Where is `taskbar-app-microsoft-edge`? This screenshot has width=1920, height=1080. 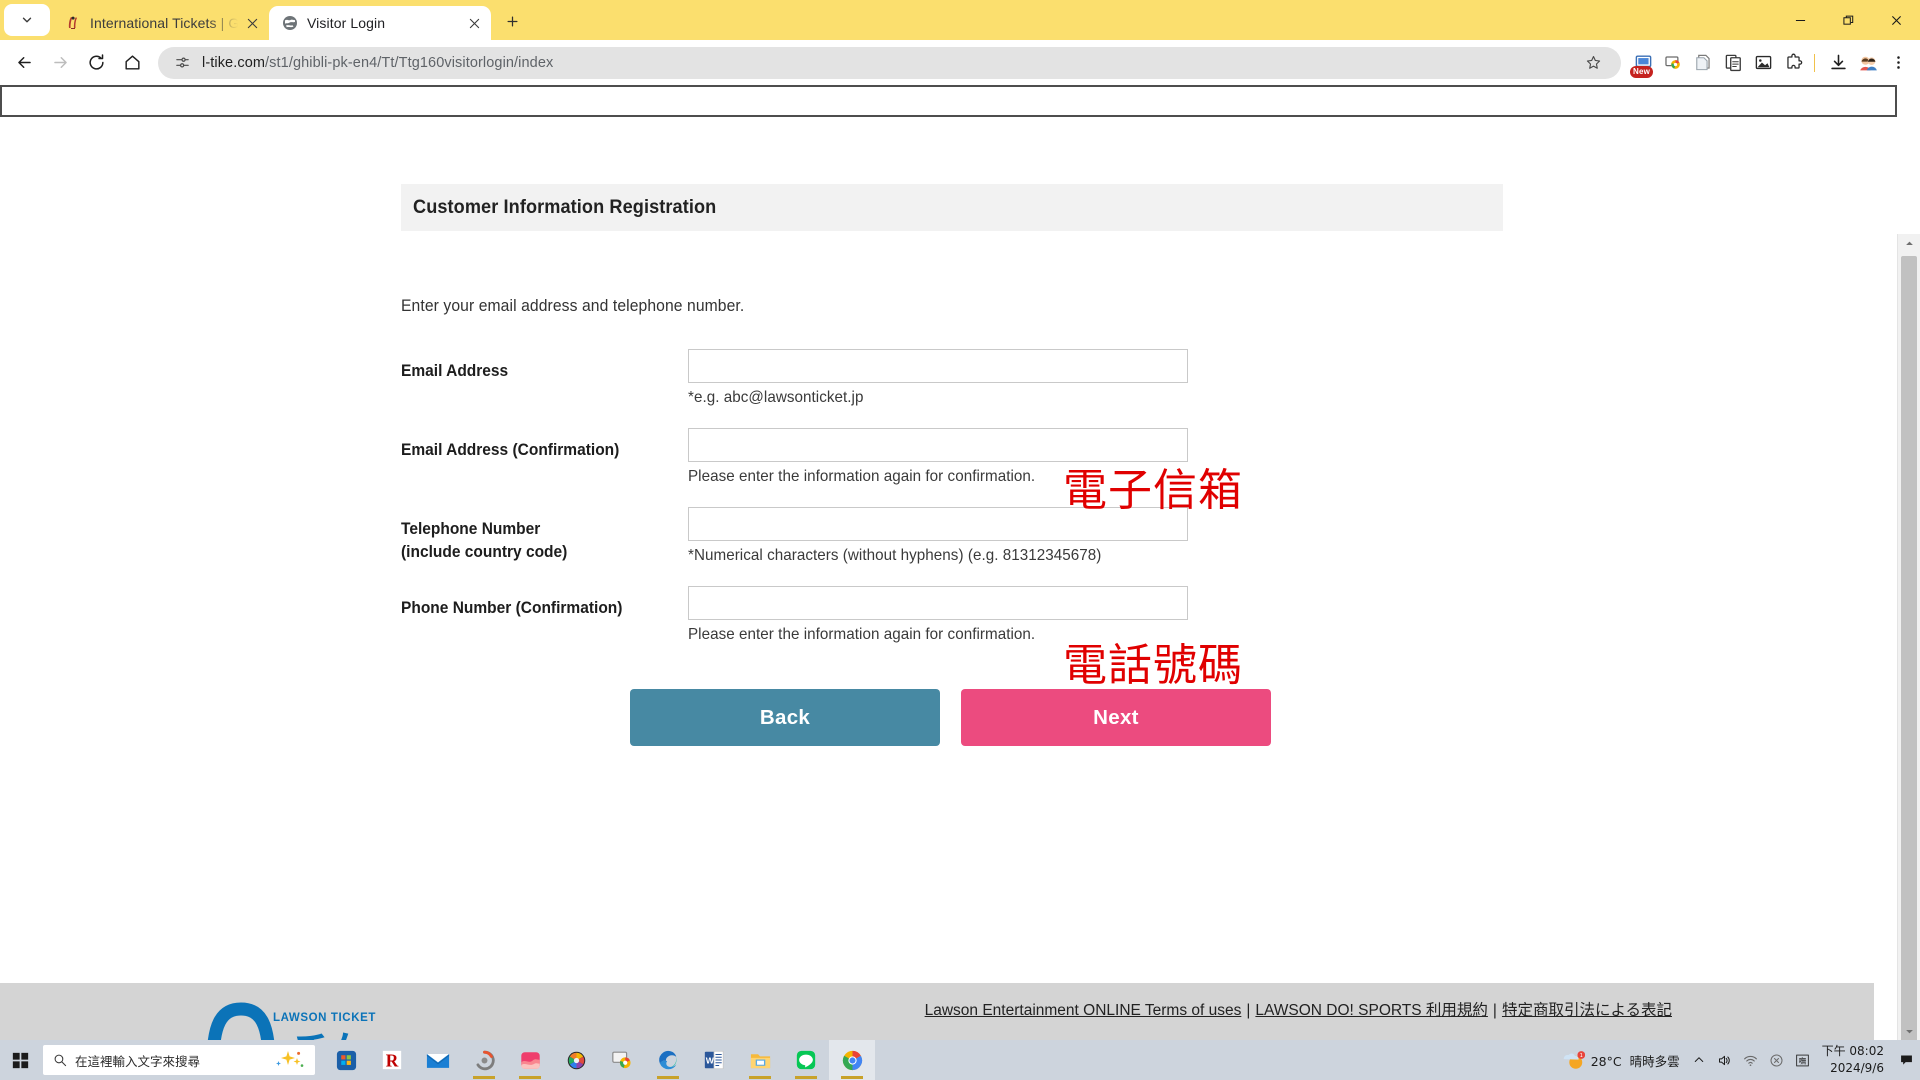
taskbar-app-microsoft-edge is located at coordinates (668, 1060).